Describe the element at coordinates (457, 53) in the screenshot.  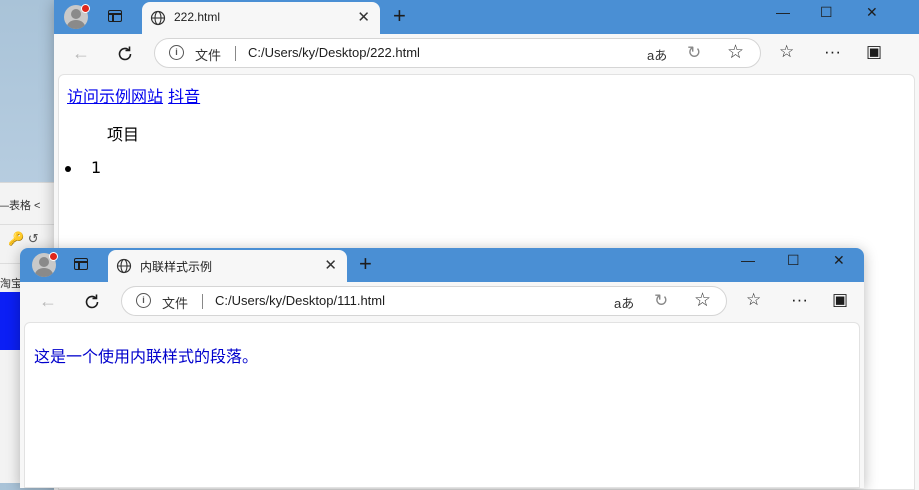
I see `address-bar: i 文件 C:/Users/ky/Desktop/222.html aあ ↻ ☆` at that location.